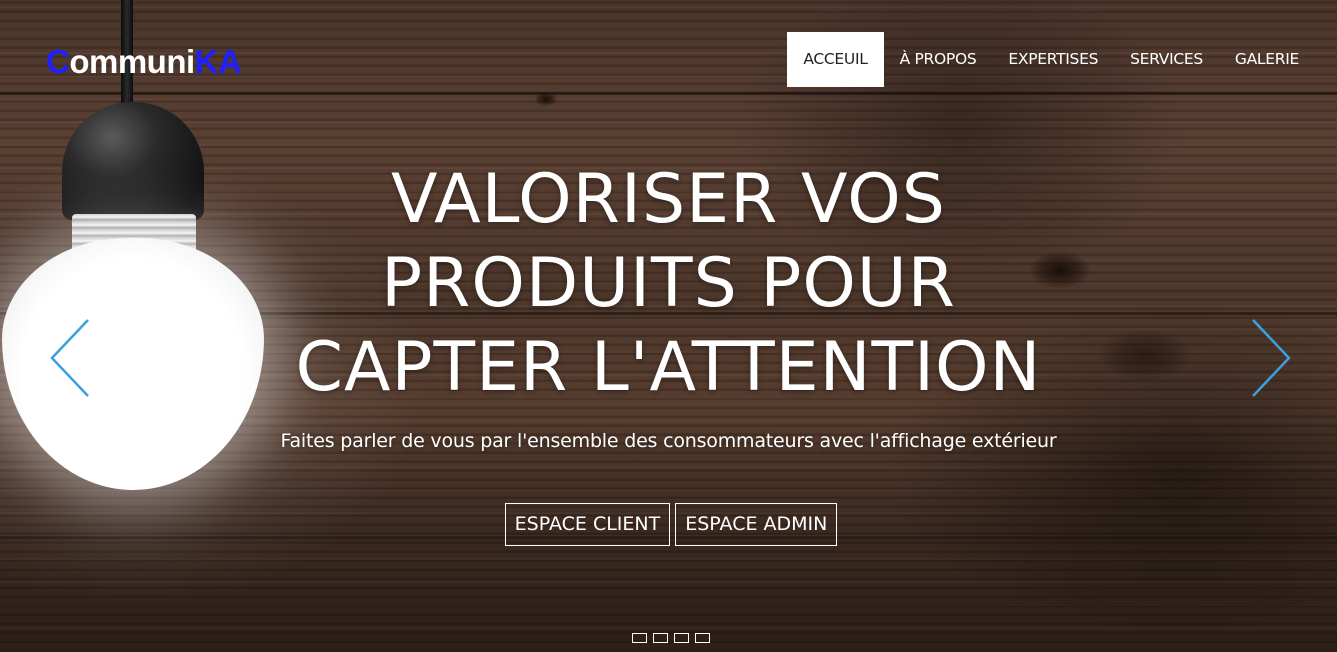 This screenshot has height=652, width=1337. What do you see at coordinates (218, 61) in the screenshot?
I see `logo-ka: KA` at bounding box center [218, 61].